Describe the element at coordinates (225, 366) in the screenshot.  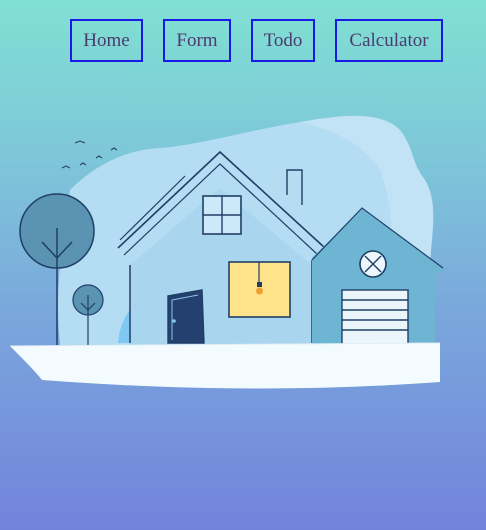
I see `ground-snow` at that location.